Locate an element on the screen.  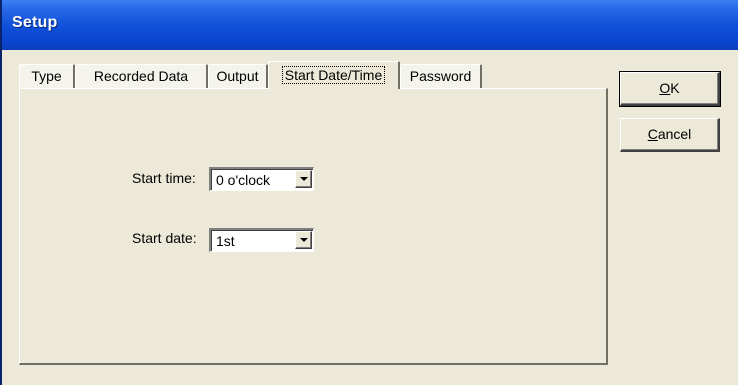
ok-label-rest: K is located at coordinates (675, 88).